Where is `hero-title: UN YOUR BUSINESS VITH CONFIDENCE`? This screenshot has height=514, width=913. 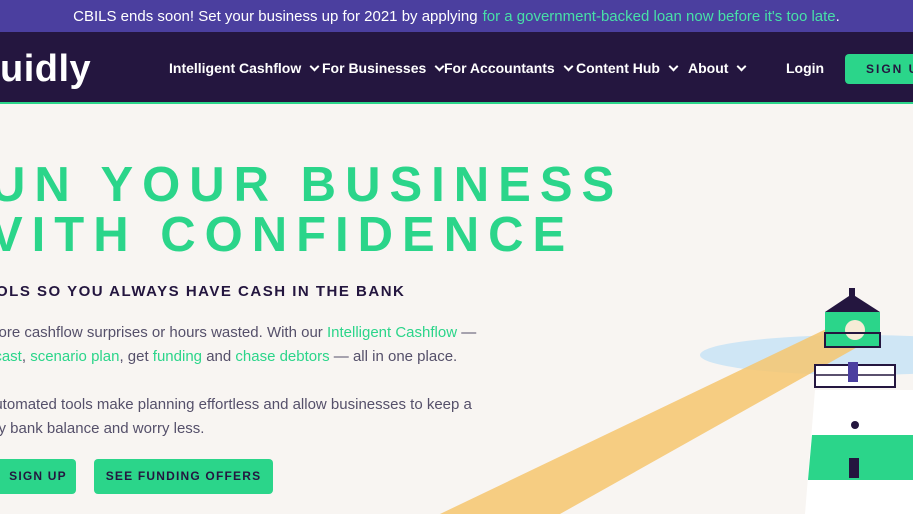
hero-title: UN YOUR BUSINESS VITH CONFIDENCE is located at coordinates (311, 210).